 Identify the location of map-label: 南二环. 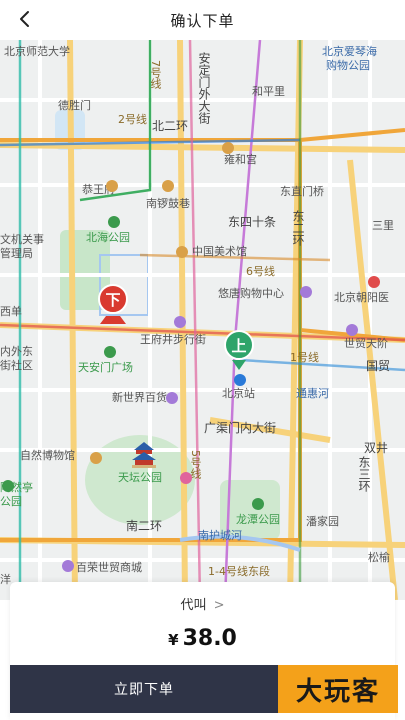
(144, 526).